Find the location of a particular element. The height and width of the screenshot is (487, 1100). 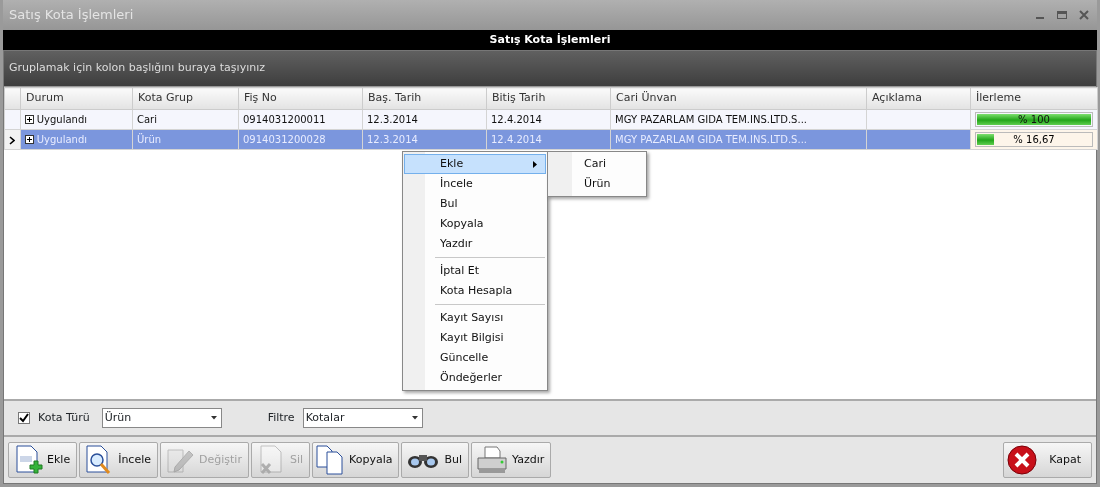

toolbar-button: Bul is located at coordinates (435, 460).